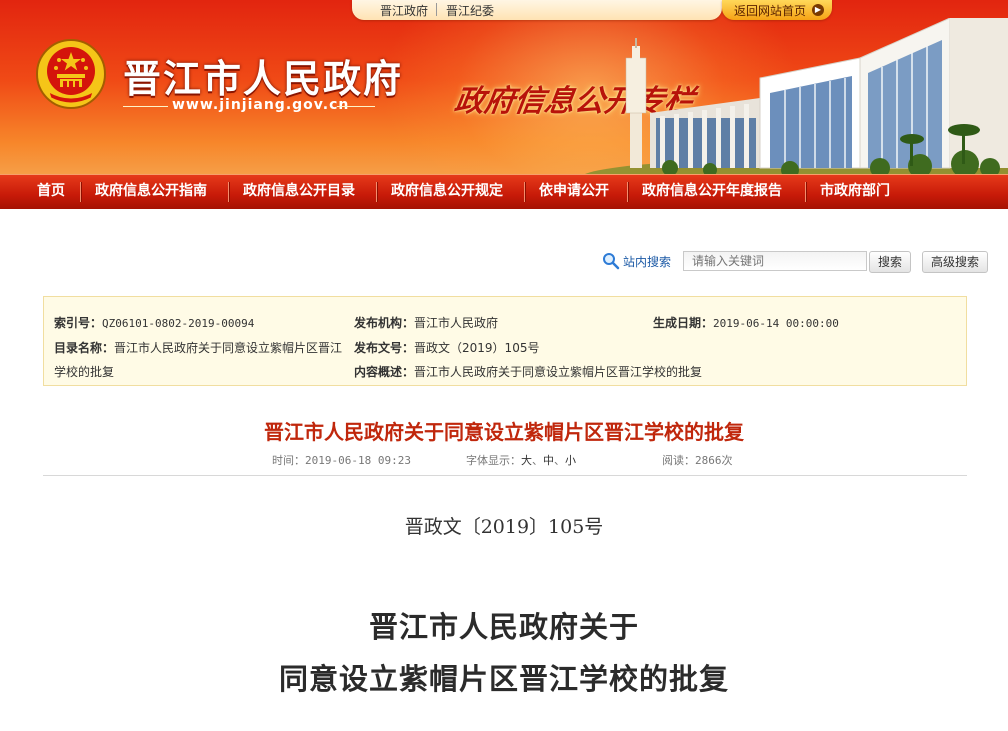 The image size is (1008, 731). Describe the element at coordinates (493, 460) in the screenshot. I see `font-size-label: 字体显示：` at that location.